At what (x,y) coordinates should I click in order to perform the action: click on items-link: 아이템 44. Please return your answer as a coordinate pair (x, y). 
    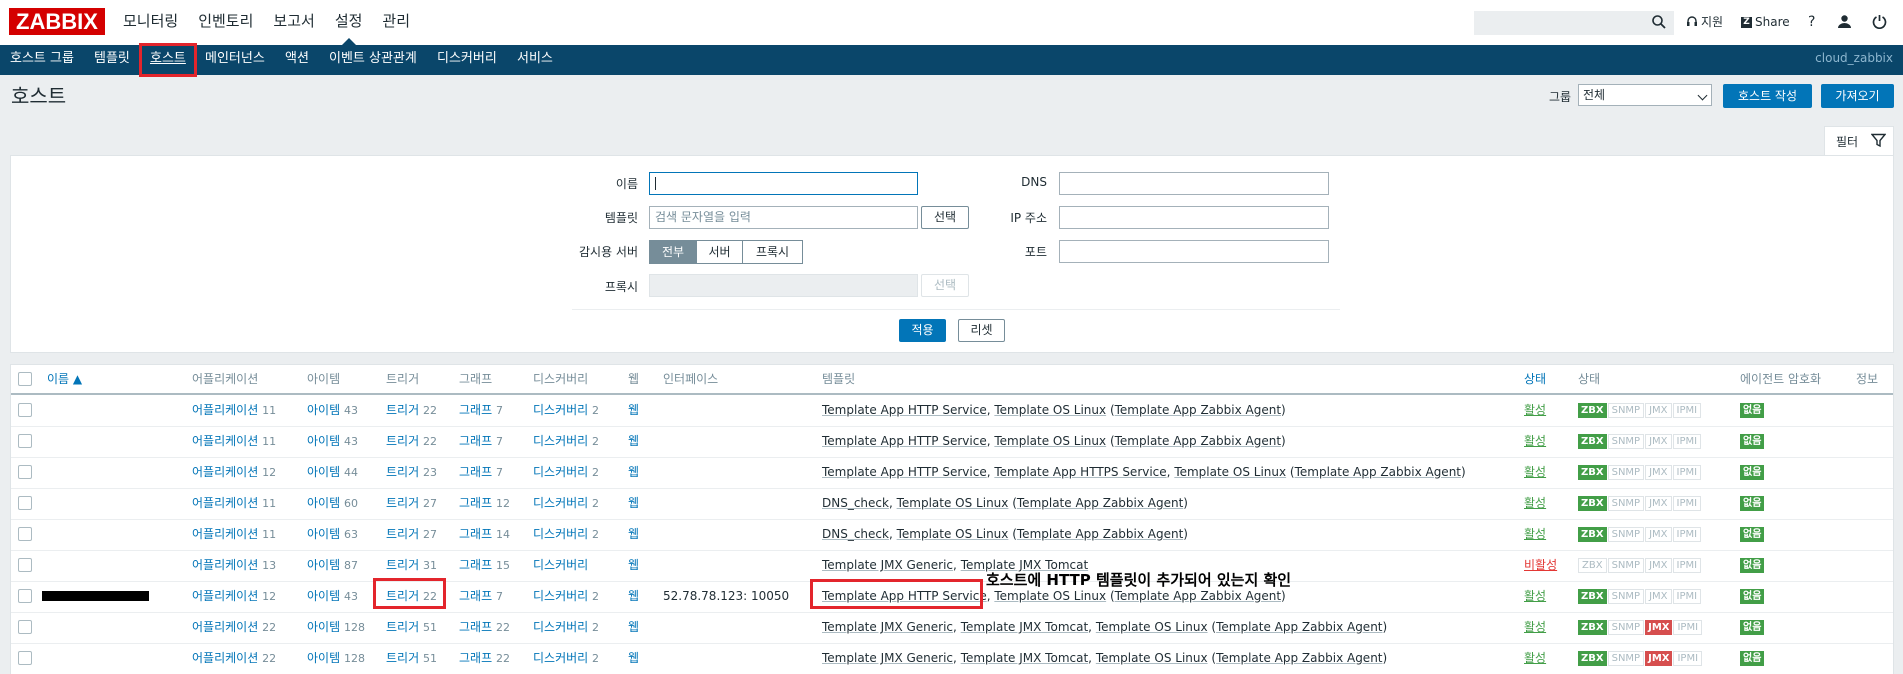
    Looking at the image, I should click on (332, 472).